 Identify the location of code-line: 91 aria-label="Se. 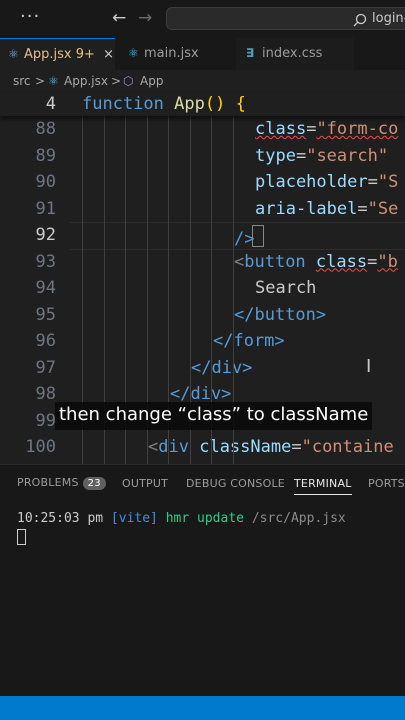
(217, 208).